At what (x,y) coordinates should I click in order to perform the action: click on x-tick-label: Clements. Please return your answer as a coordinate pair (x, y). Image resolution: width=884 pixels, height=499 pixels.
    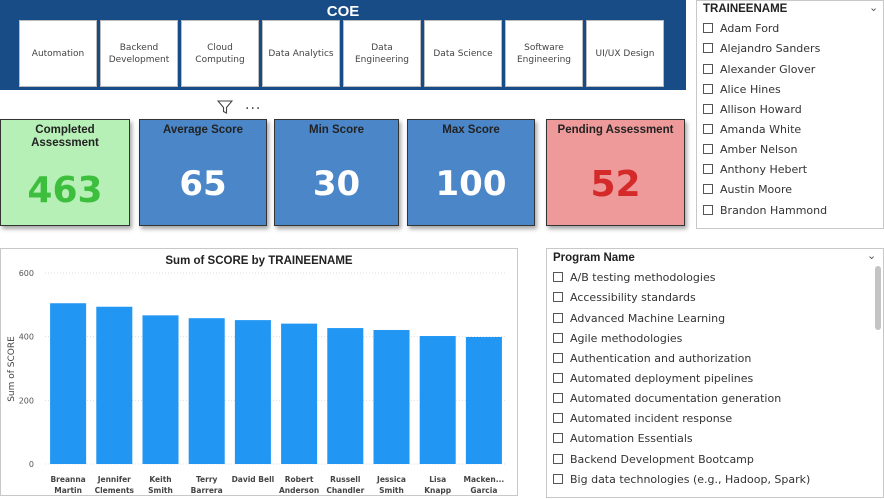
    Looking at the image, I should click on (115, 490).